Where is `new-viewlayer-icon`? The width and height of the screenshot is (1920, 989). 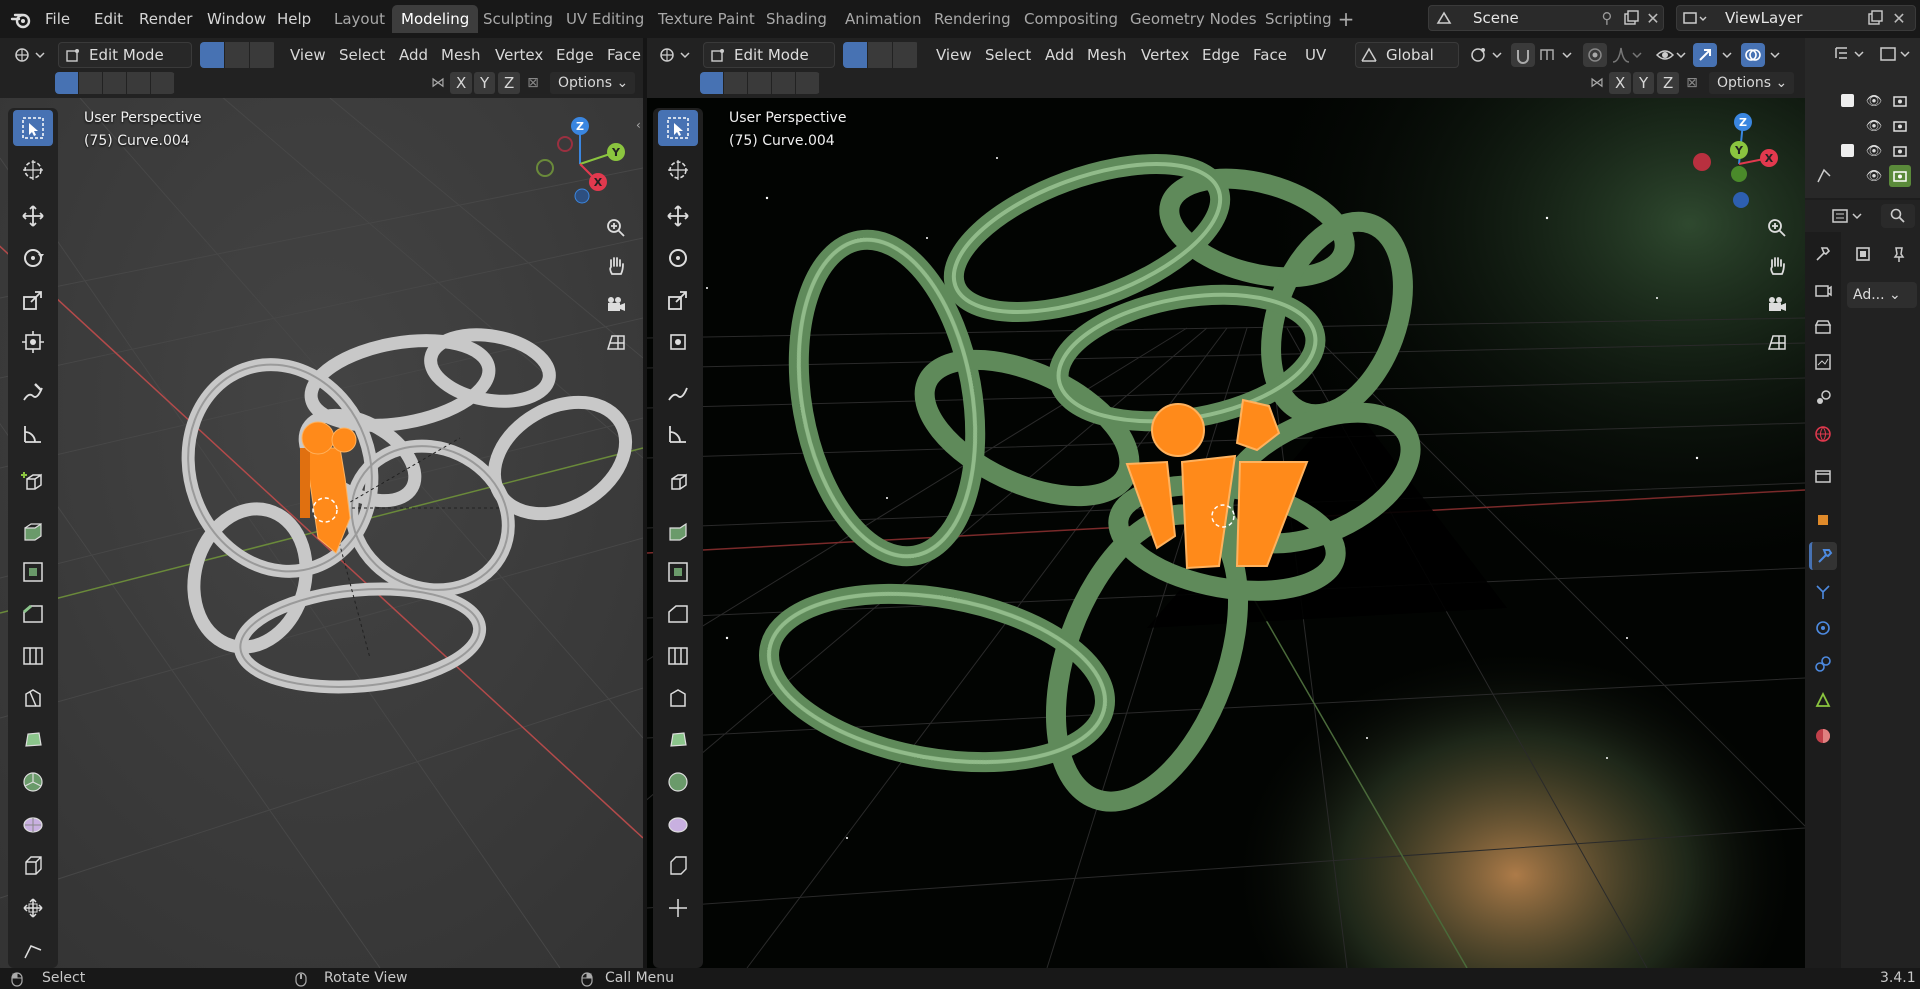 new-viewlayer-icon is located at coordinates (1875, 18).